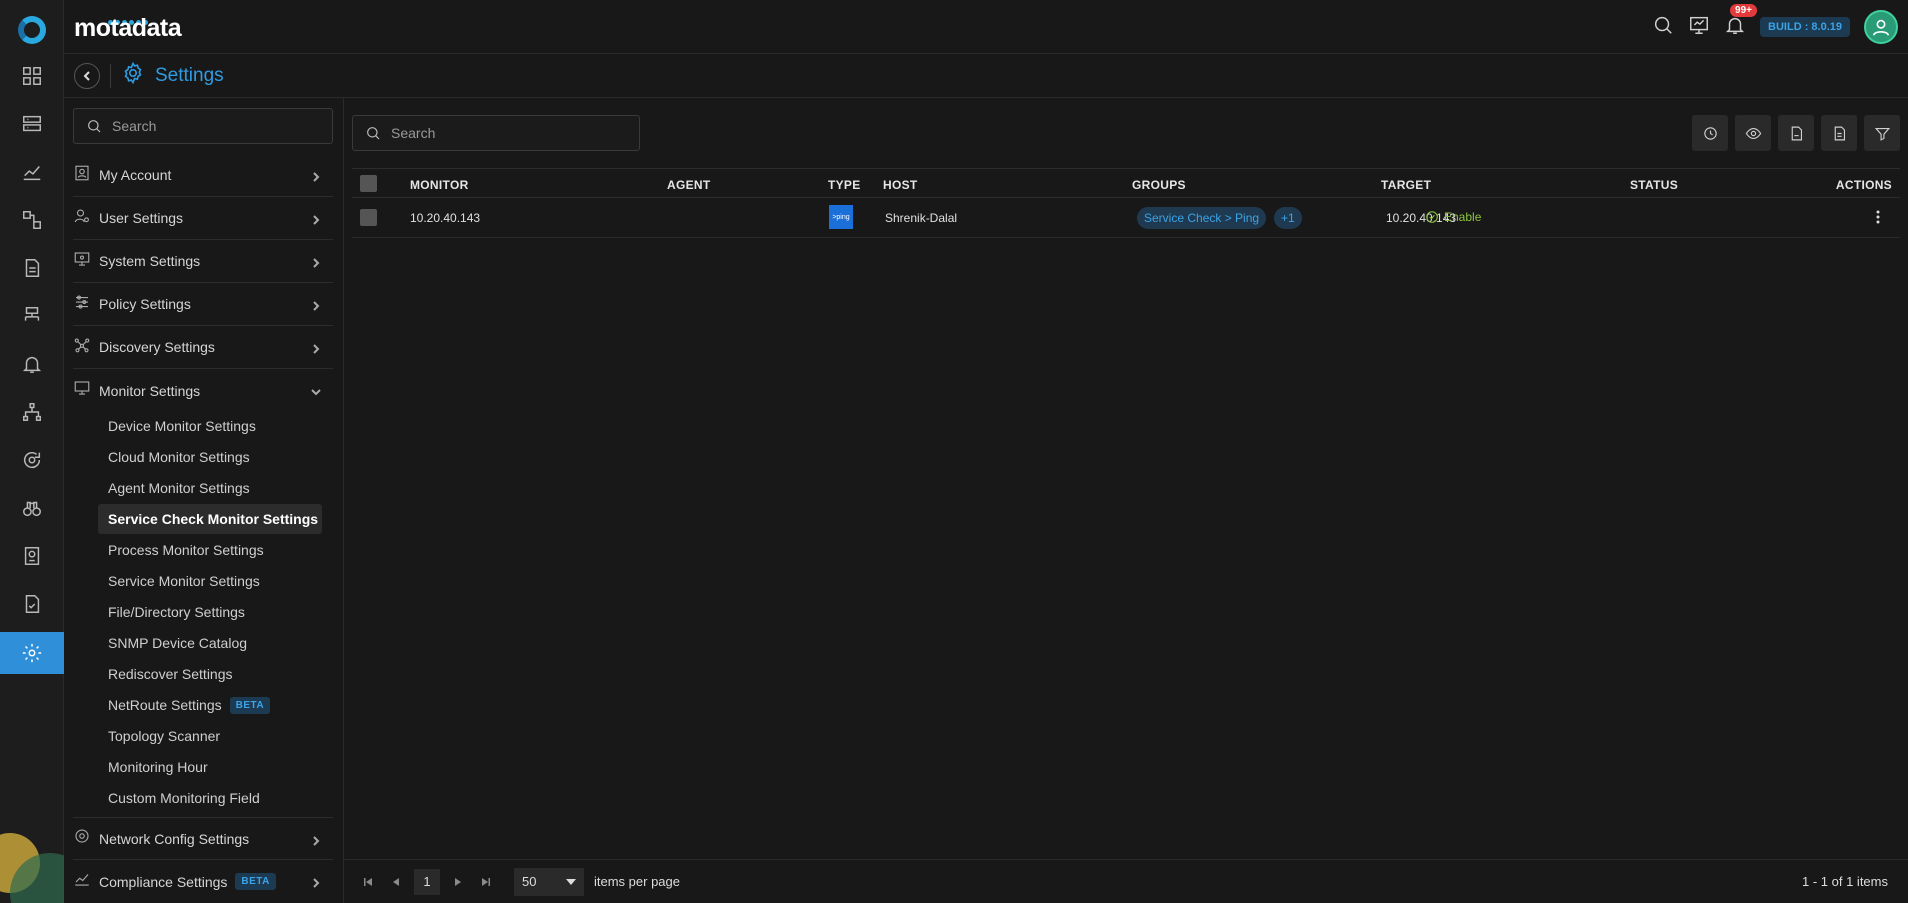 This screenshot has height=903, width=1908. What do you see at coordinates (1654, 185) in the screenshot?
I see `column-header-status: STATUS` at bounding box center [1654, 185].